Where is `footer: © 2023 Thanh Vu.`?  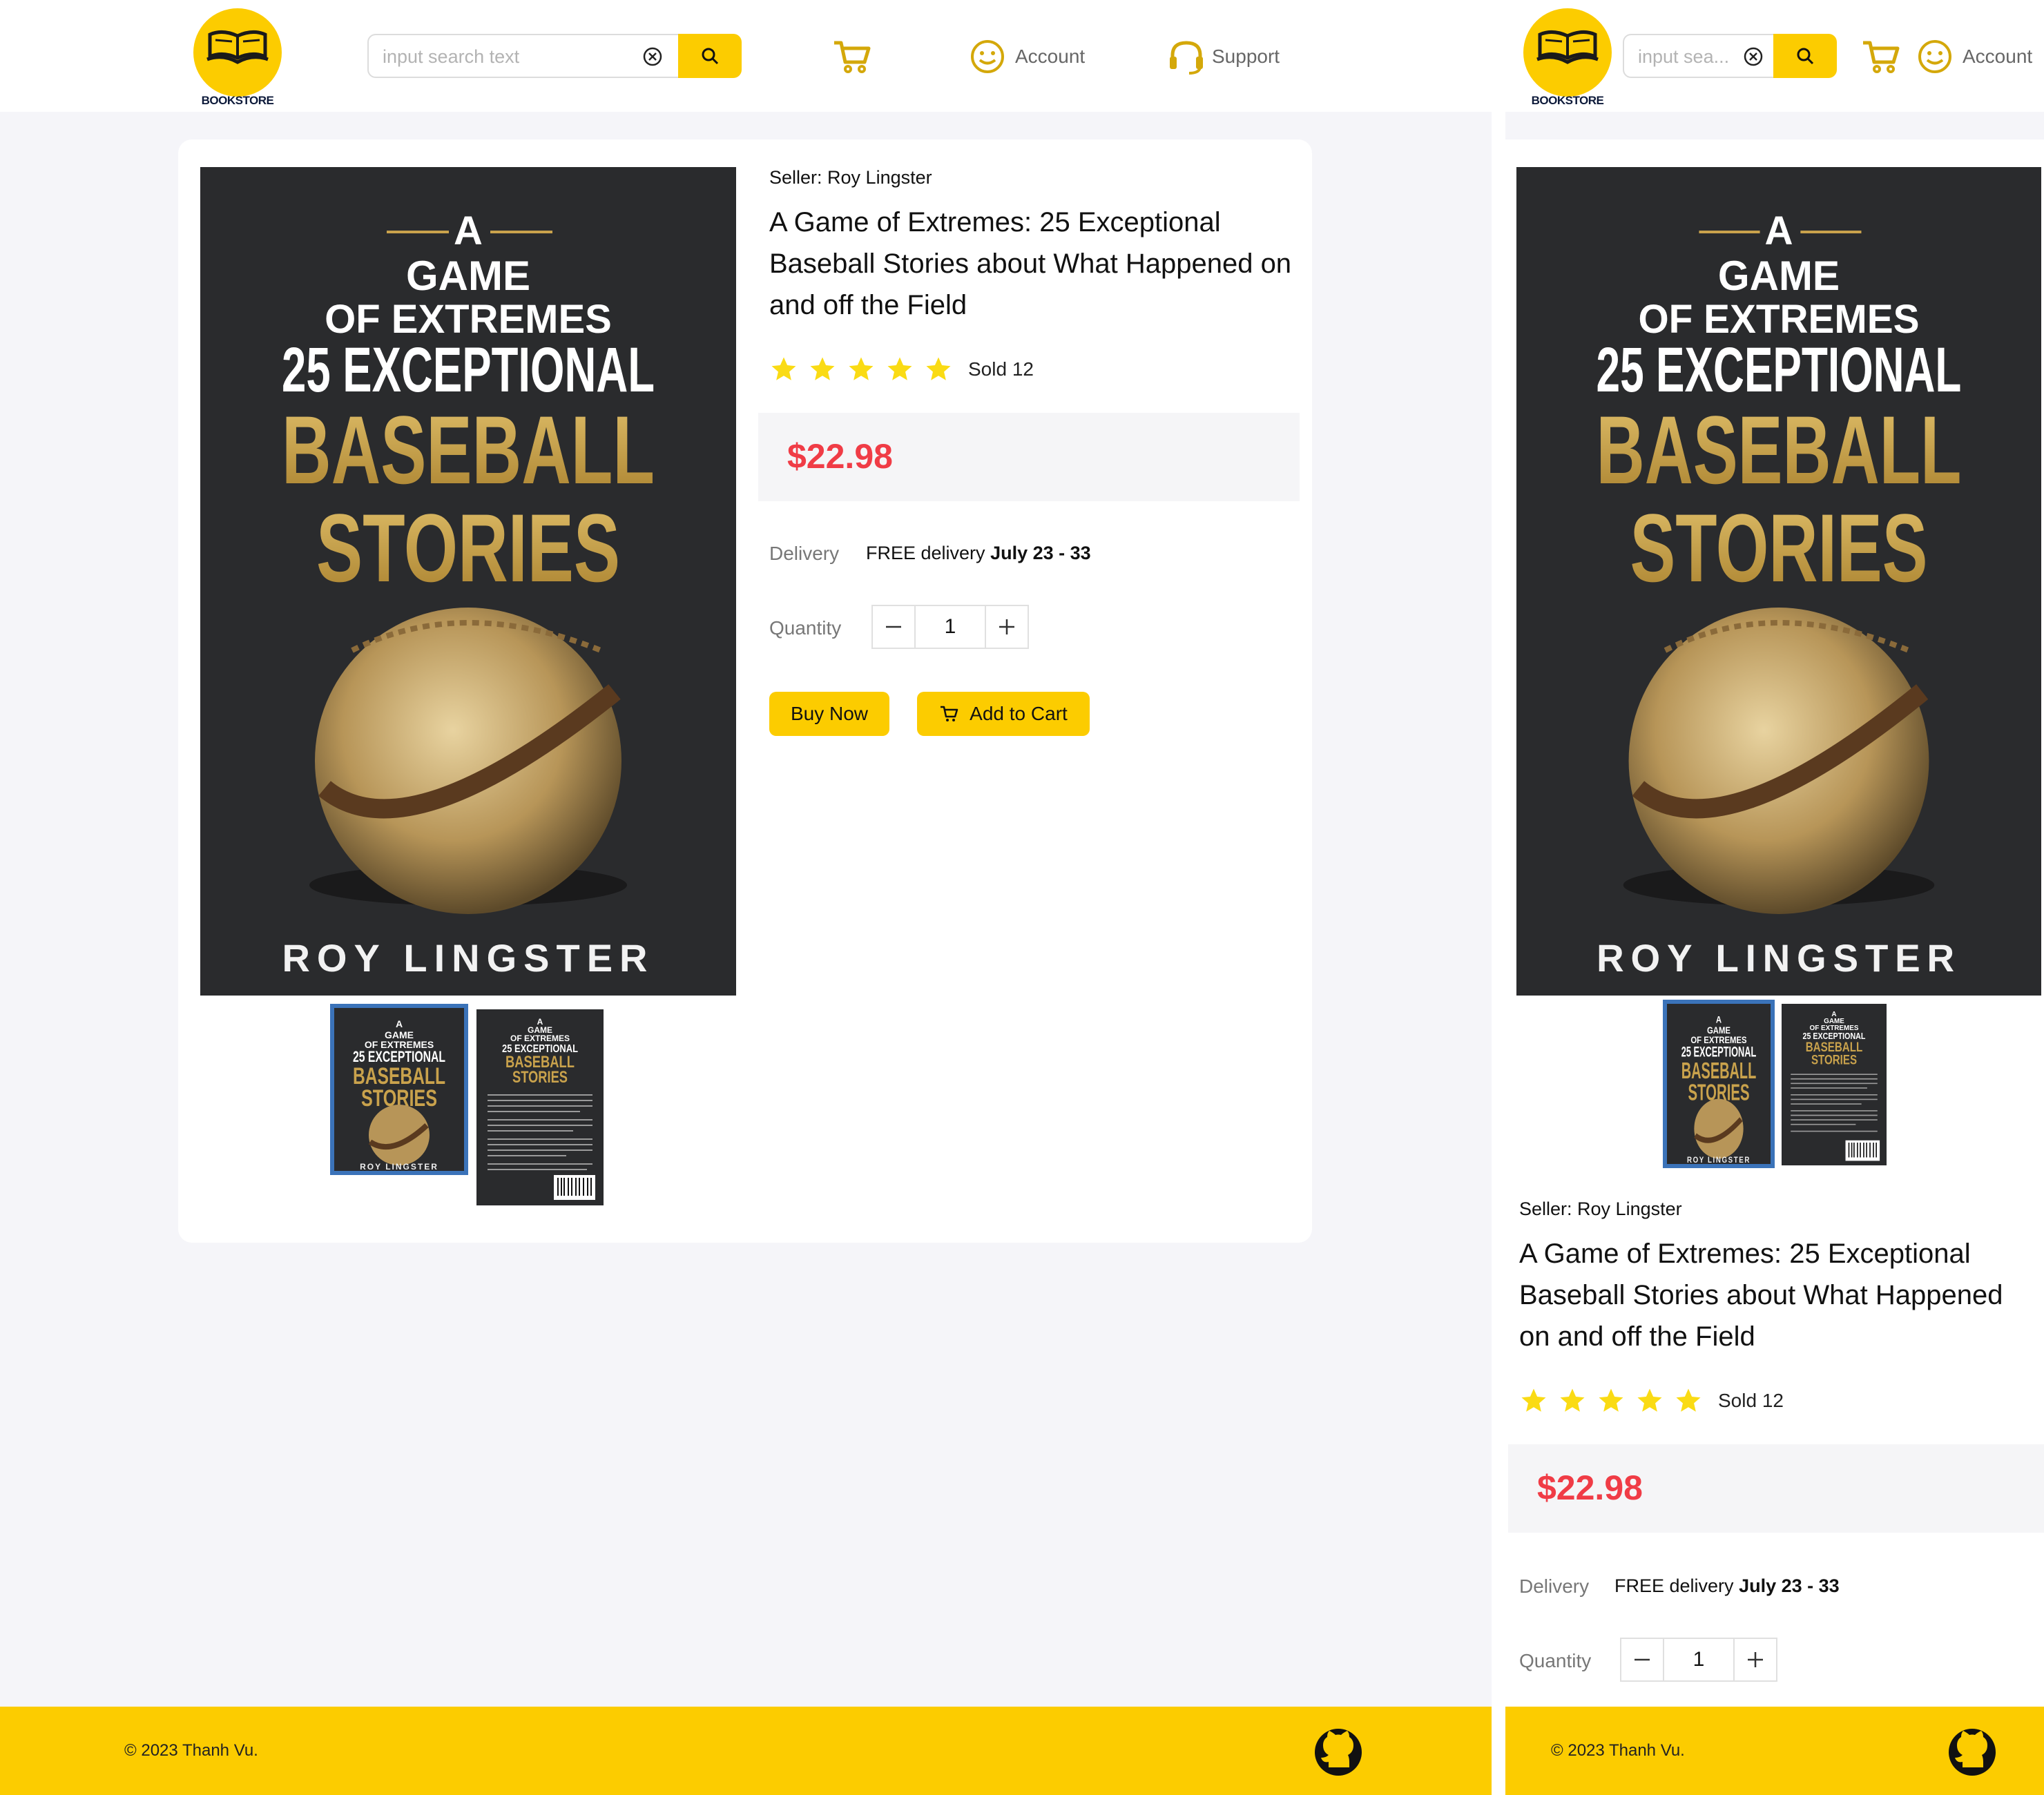
footer: © 2023 Thanh Vu. is located at coordinates (746, 1751).